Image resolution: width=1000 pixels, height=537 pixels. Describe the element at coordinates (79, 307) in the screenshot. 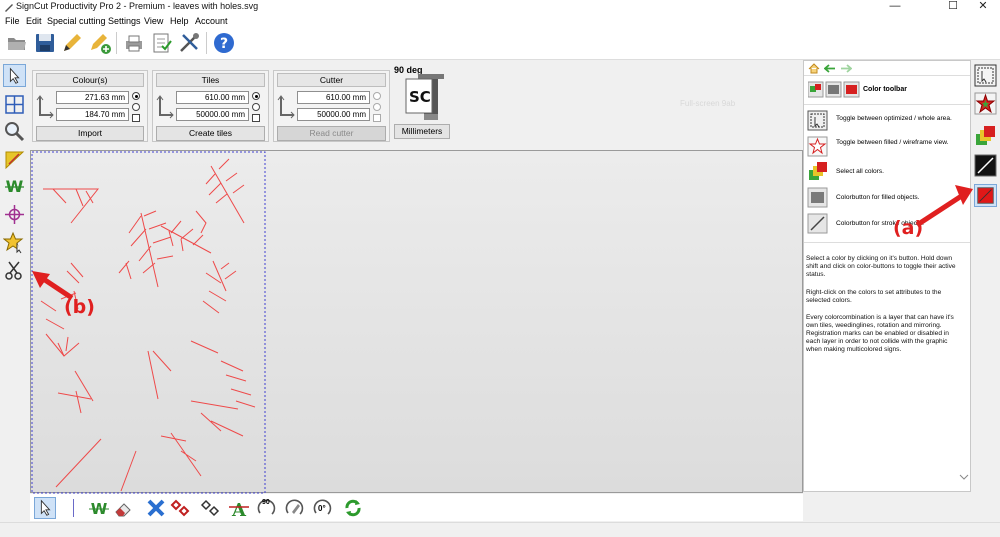

I see `annotation-b-label: (b)` at that location.